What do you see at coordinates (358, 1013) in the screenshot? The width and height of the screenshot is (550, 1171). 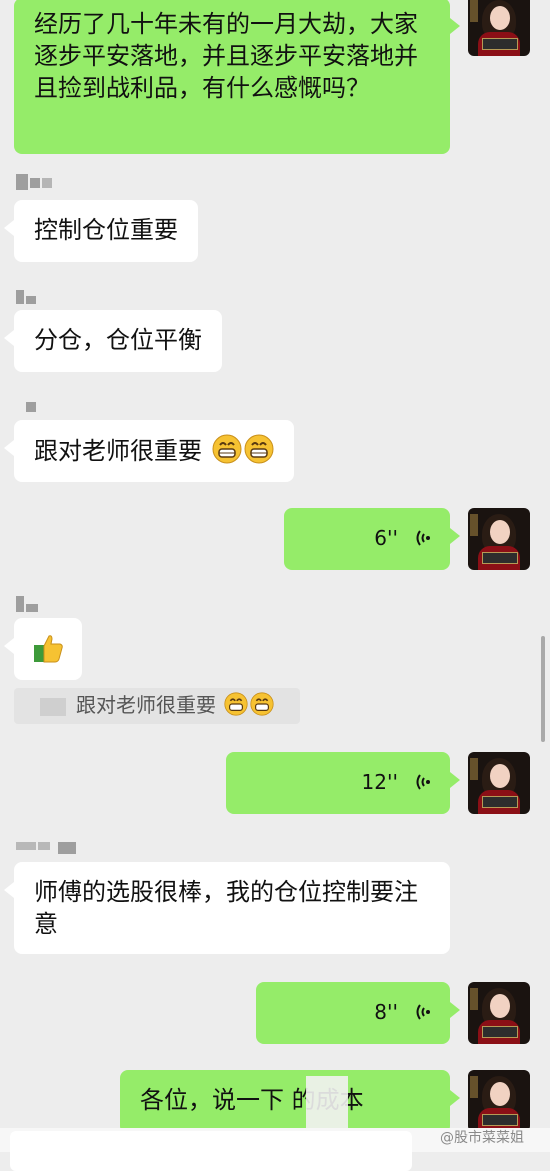 I see `outgoing-voice-message: 8''` at bounding box center [358, 1013].